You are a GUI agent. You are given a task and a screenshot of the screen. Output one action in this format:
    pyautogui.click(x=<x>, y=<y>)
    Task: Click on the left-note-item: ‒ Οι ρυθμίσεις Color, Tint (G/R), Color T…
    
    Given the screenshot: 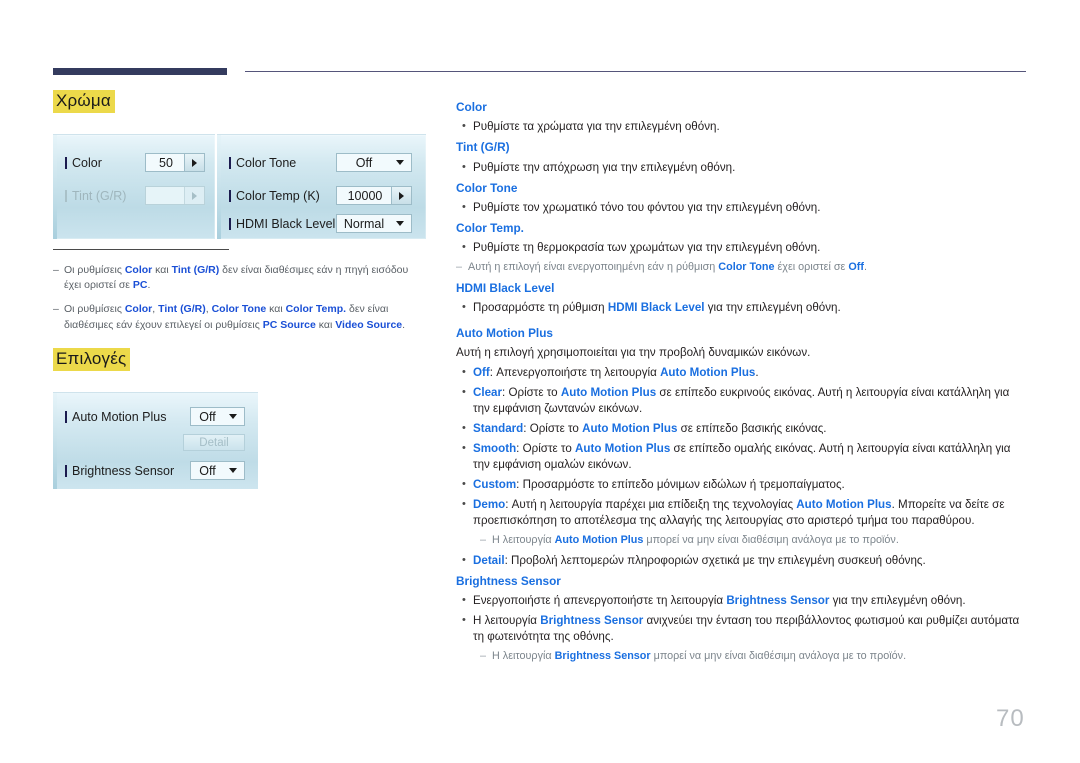 What is the action you would take?
    pyautogui.click(x=239, y=317)
    